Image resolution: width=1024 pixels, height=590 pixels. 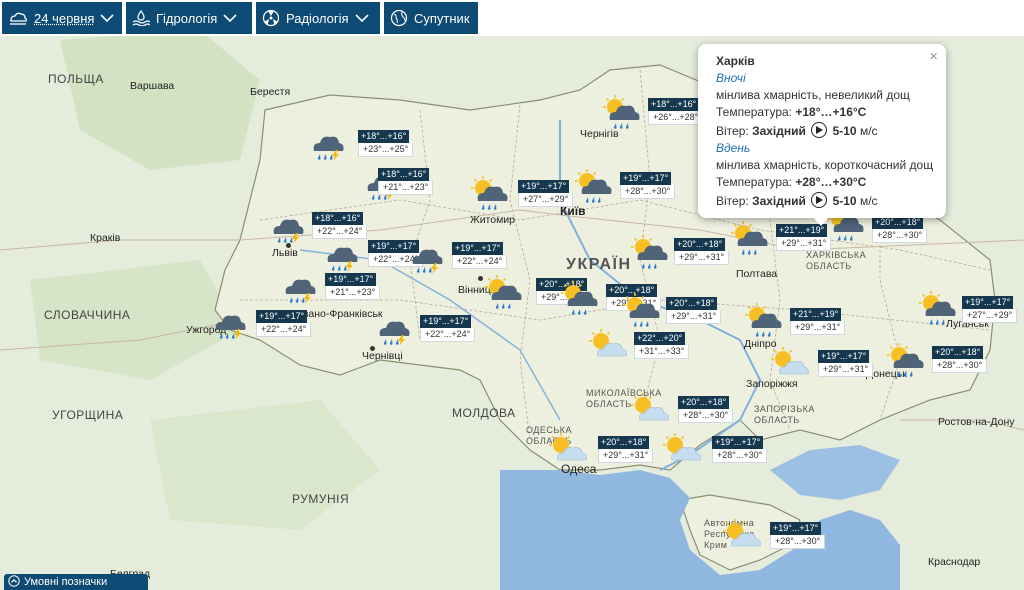 I want to click on night-temp: +21°...+19°, so click(x=816, y=314).